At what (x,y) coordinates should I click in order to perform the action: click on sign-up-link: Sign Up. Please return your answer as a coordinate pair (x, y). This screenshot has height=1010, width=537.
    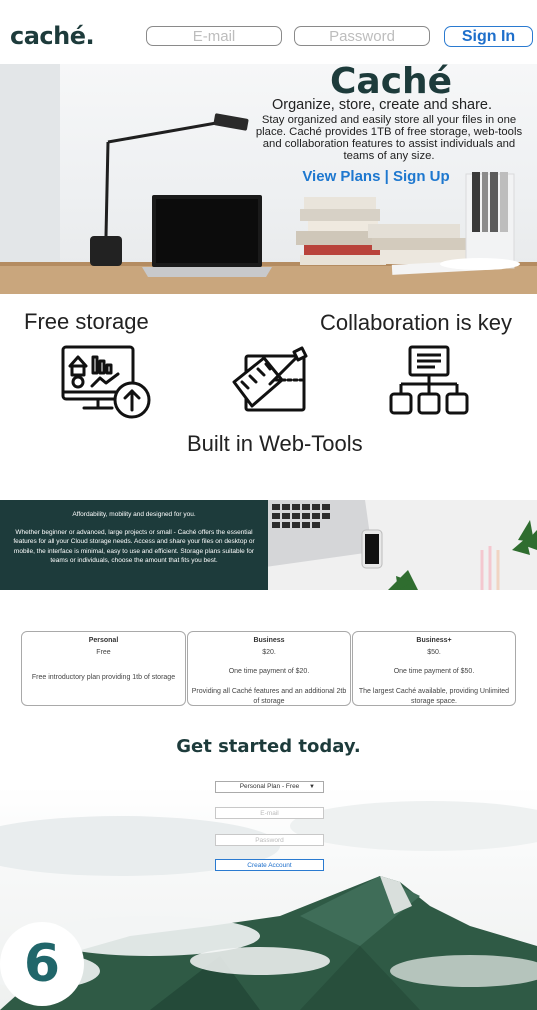
    Looking at the image, I should click on (421, 176).